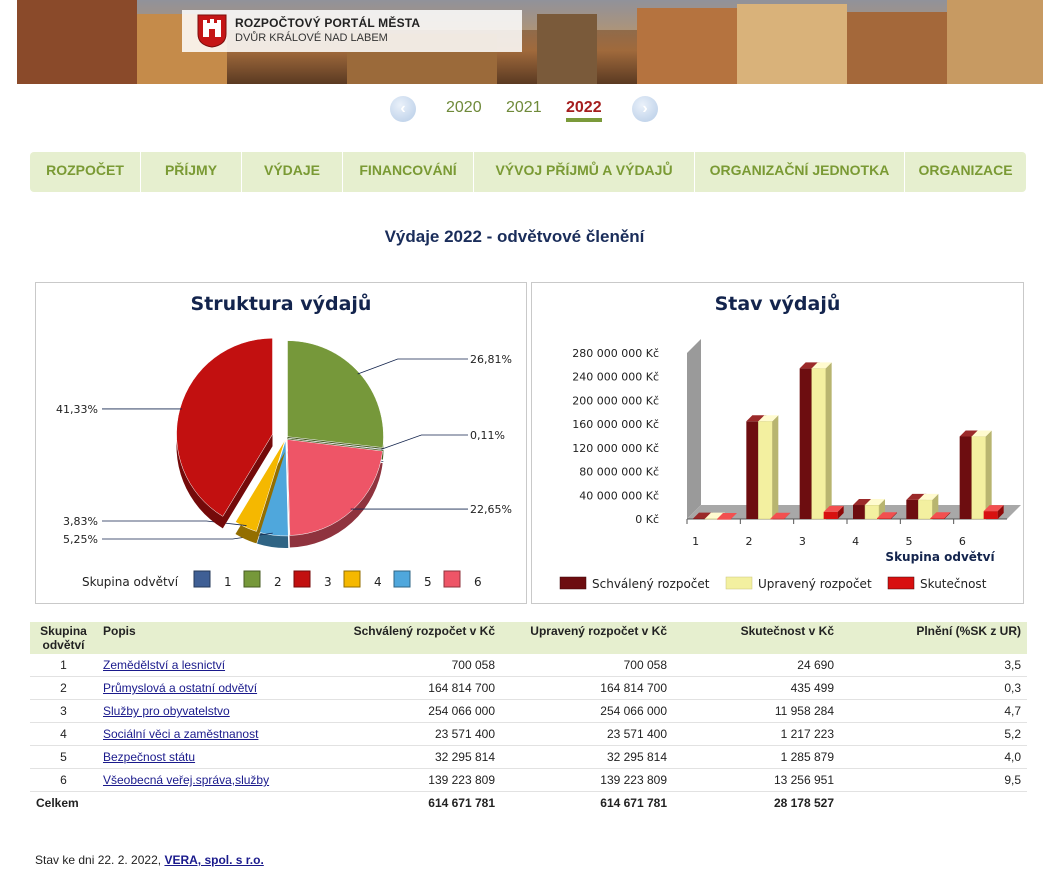 The image size is (1064, 891). What do you see at coordinates (292, 172) in the screenshot?
I see `nav-vydaje: VÝDAJE` at bounding box center [292, 172].